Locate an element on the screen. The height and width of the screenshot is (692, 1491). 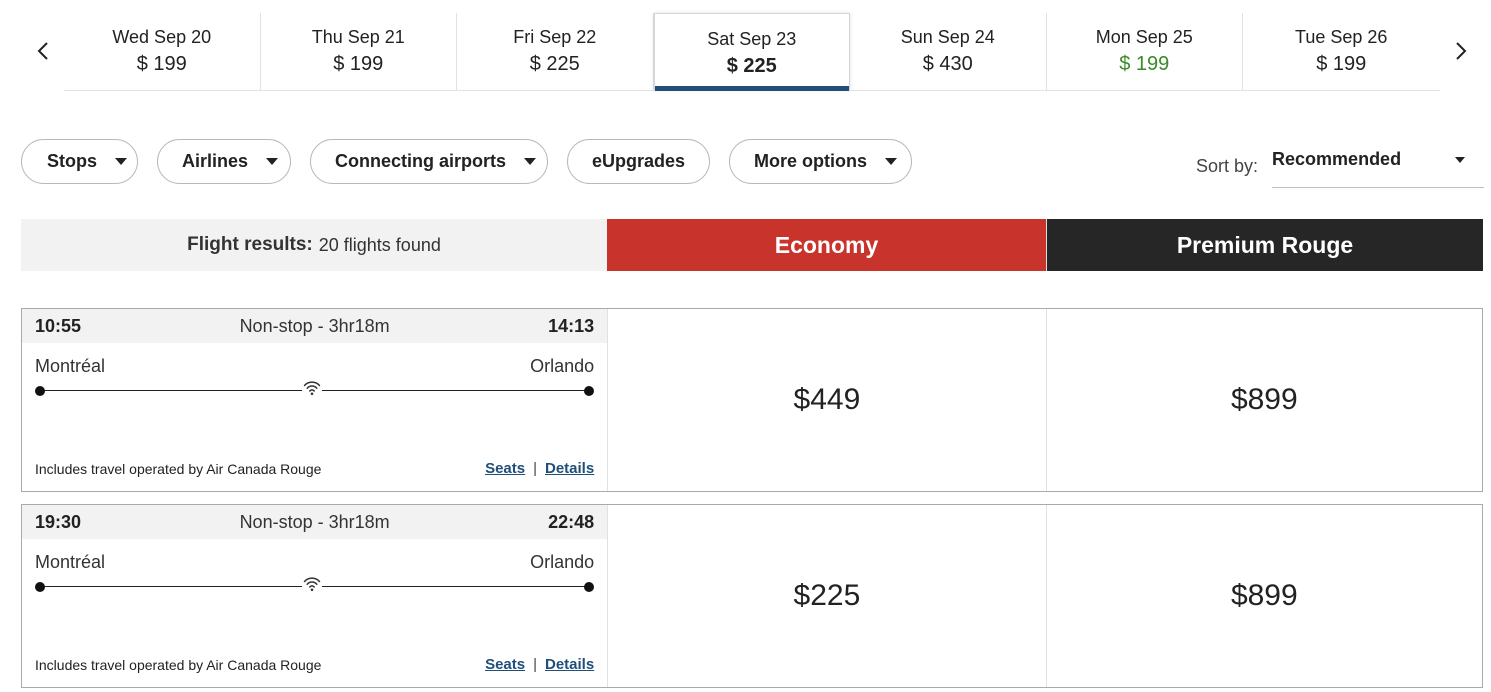
sort-value: Recommended is located at coordinates (1337, 159).